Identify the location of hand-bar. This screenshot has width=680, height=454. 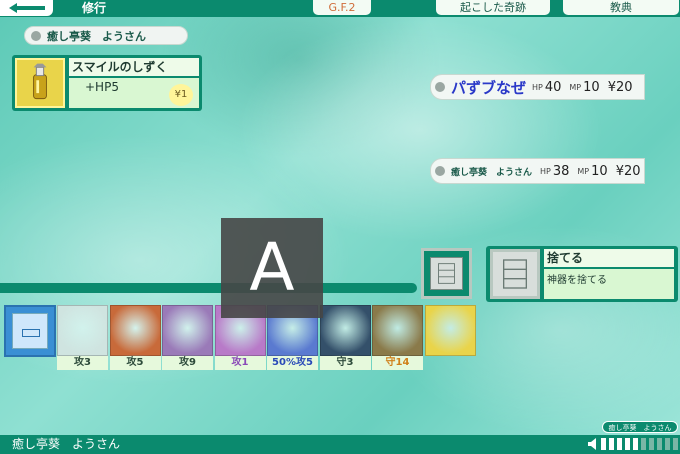
(208, 288).